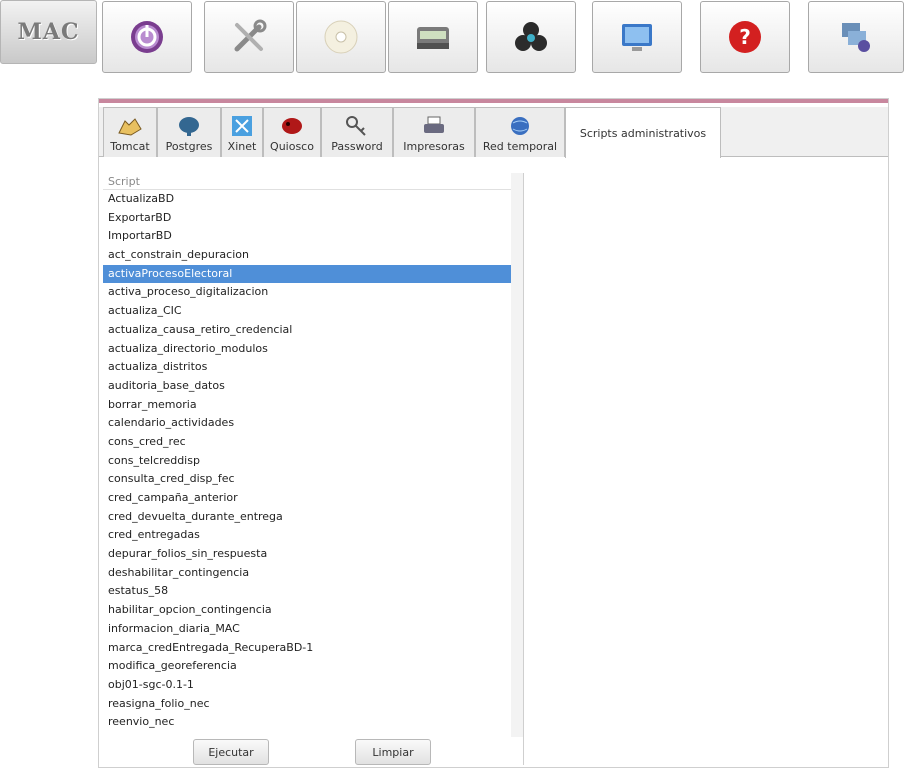  Describe the element at coordinates (307, 461) in the screenshot. I see `list-item: cons_telcreddisp` at that location.